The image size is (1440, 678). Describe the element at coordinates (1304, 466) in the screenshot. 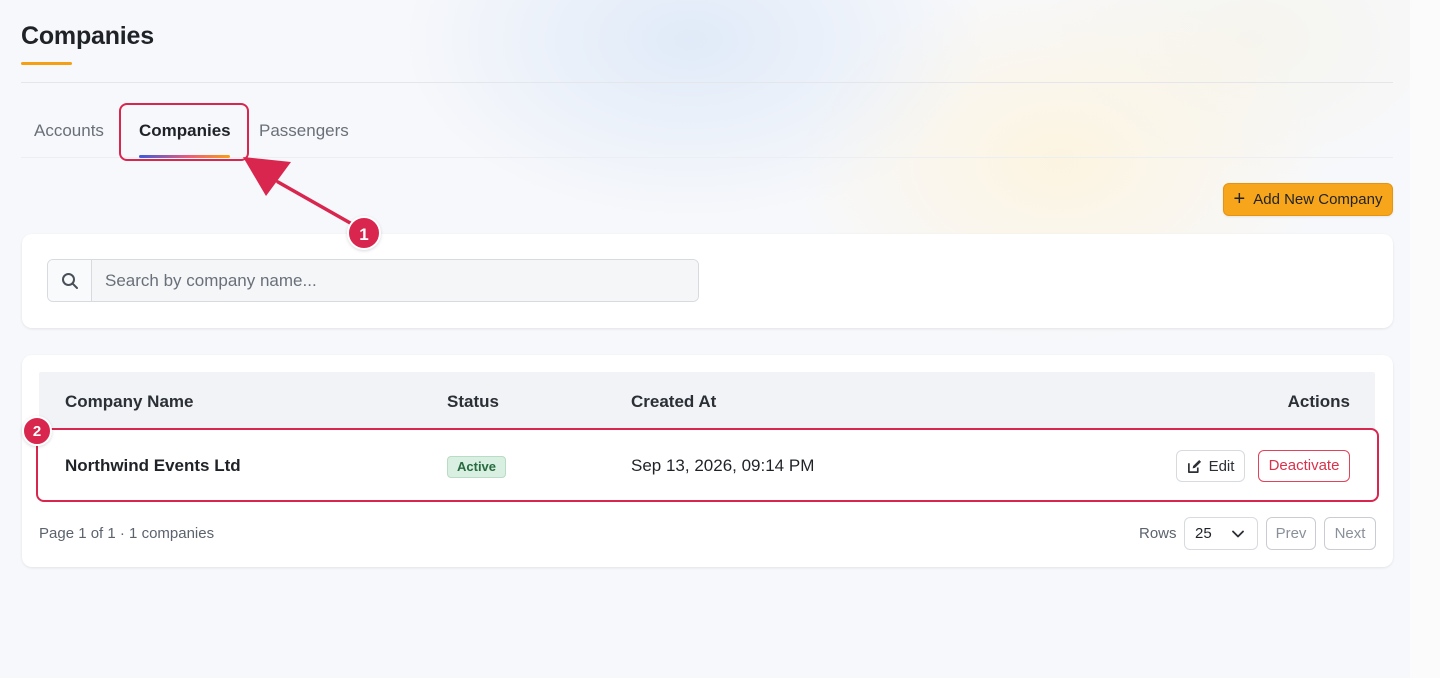

I see `deactivate-button: Deactivate` at that location.